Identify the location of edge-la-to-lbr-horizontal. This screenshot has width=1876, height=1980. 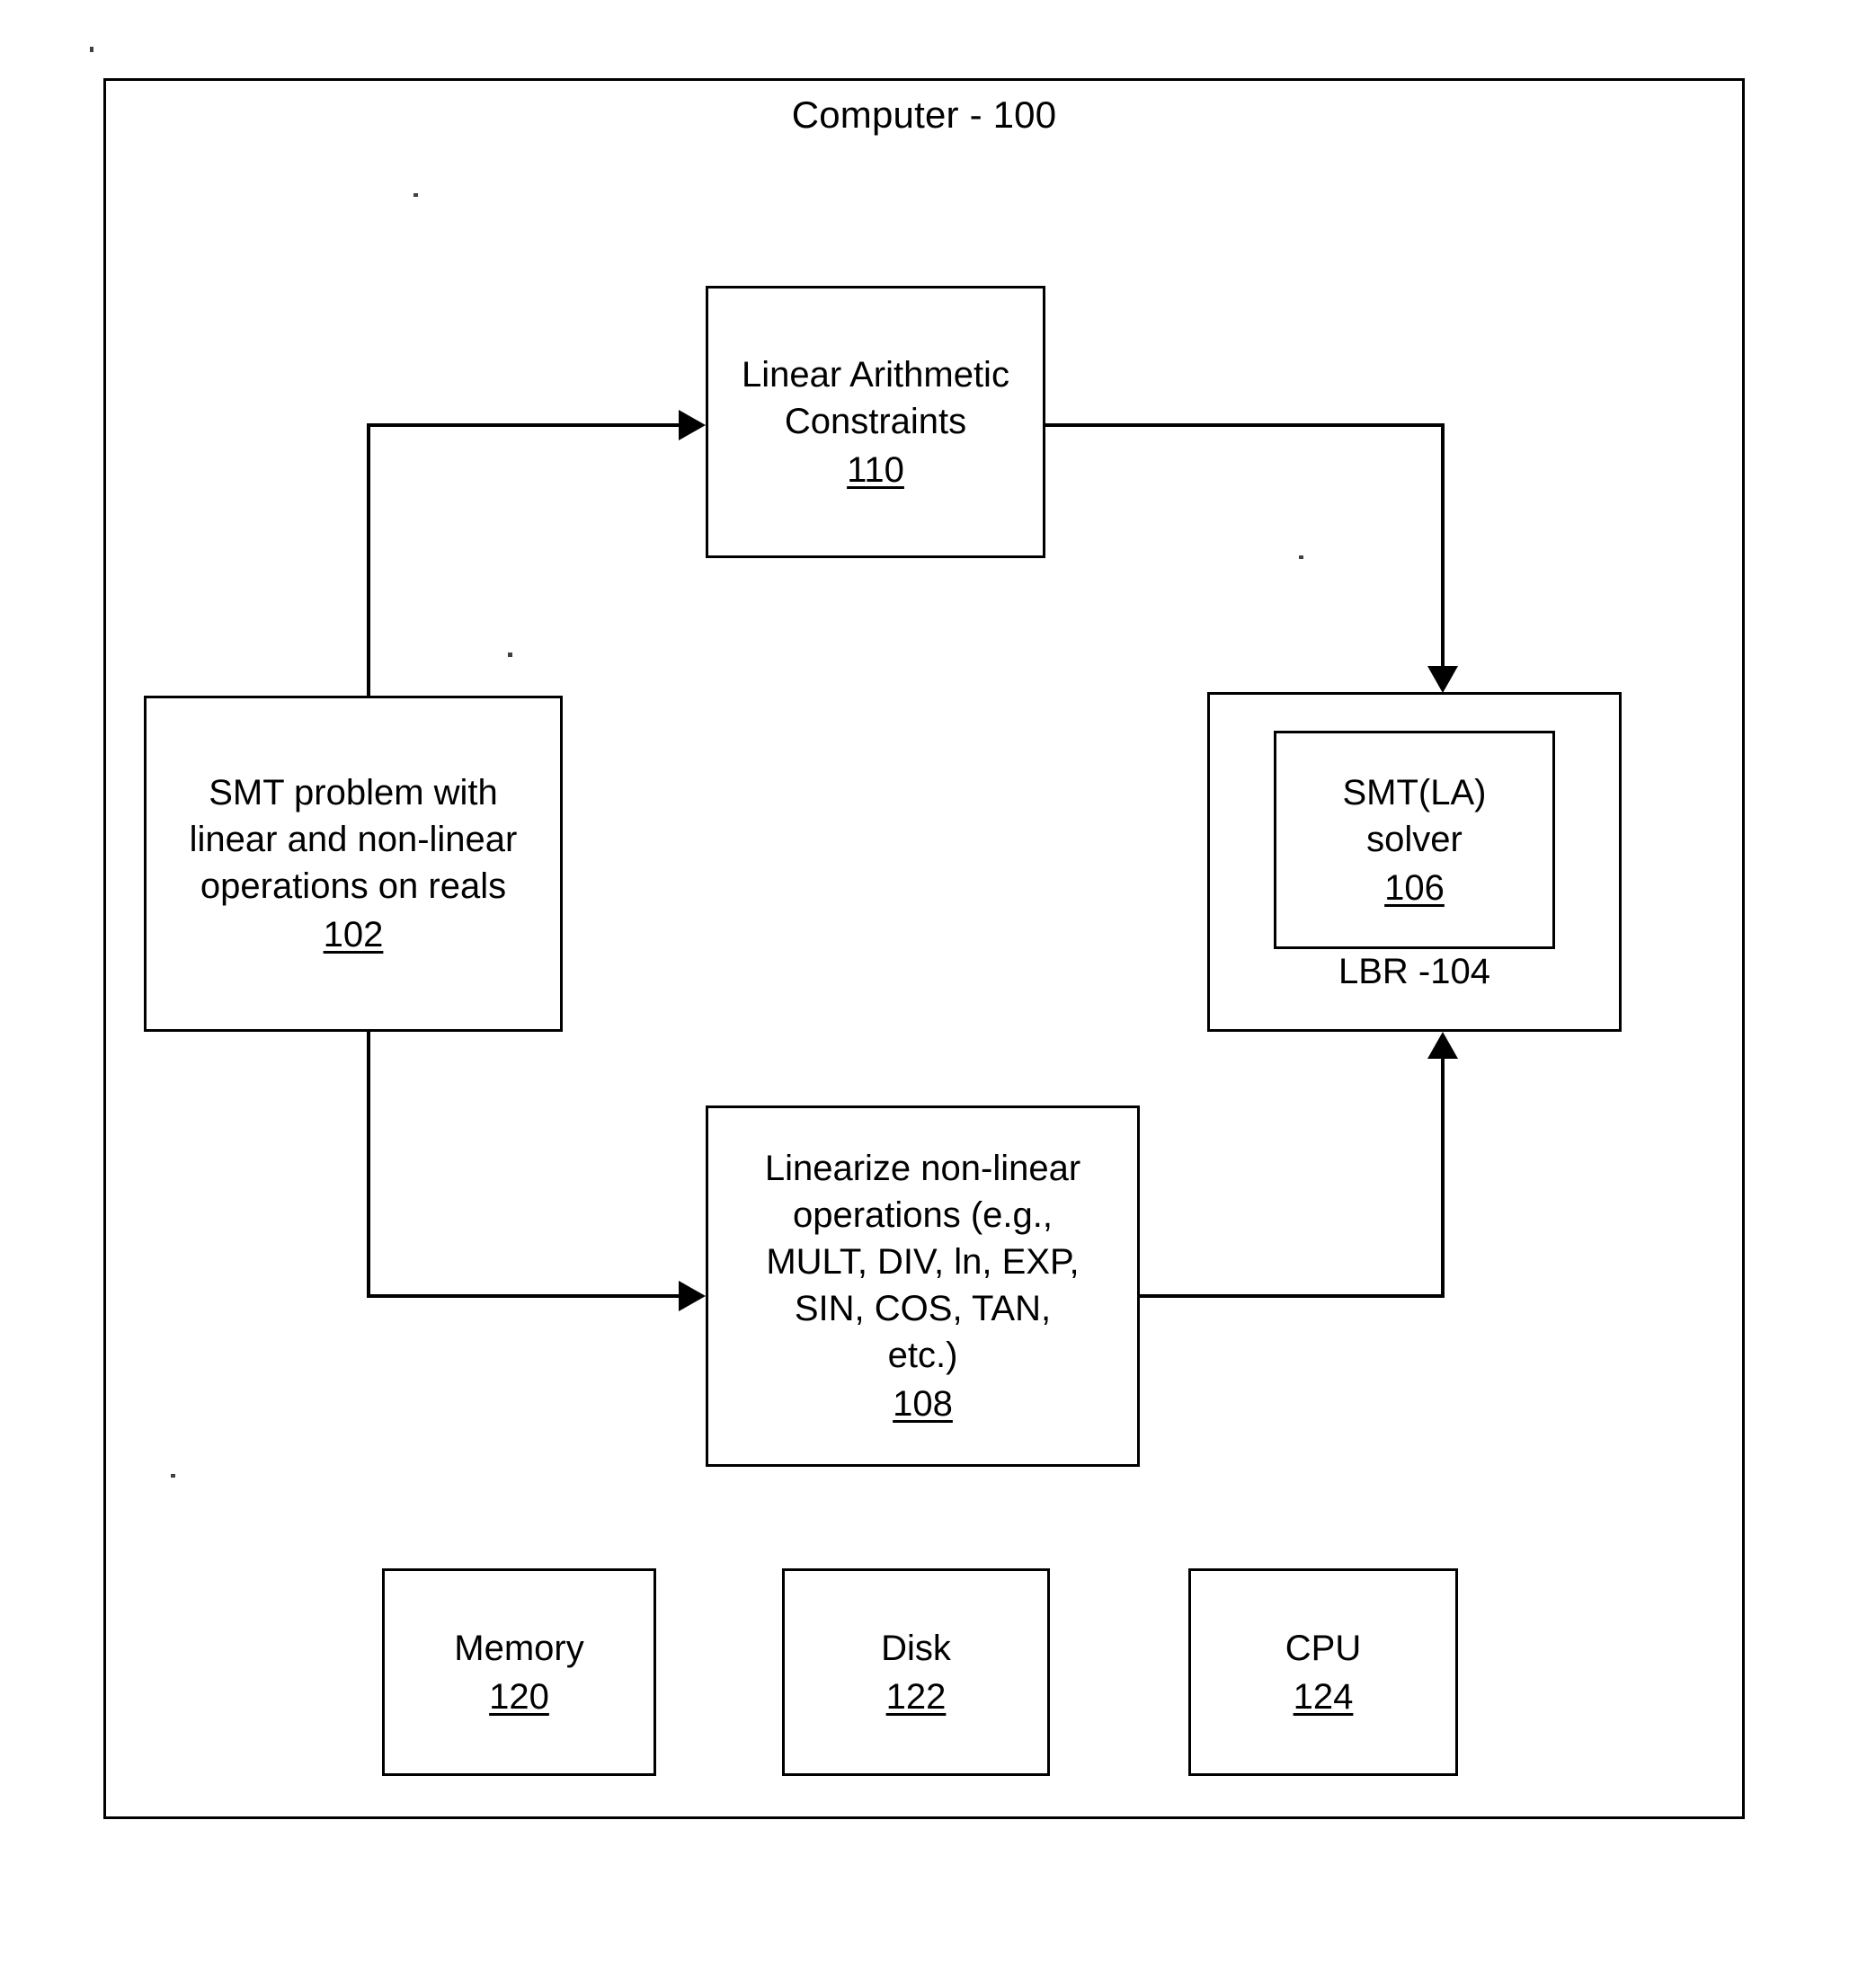
(1244, 425).